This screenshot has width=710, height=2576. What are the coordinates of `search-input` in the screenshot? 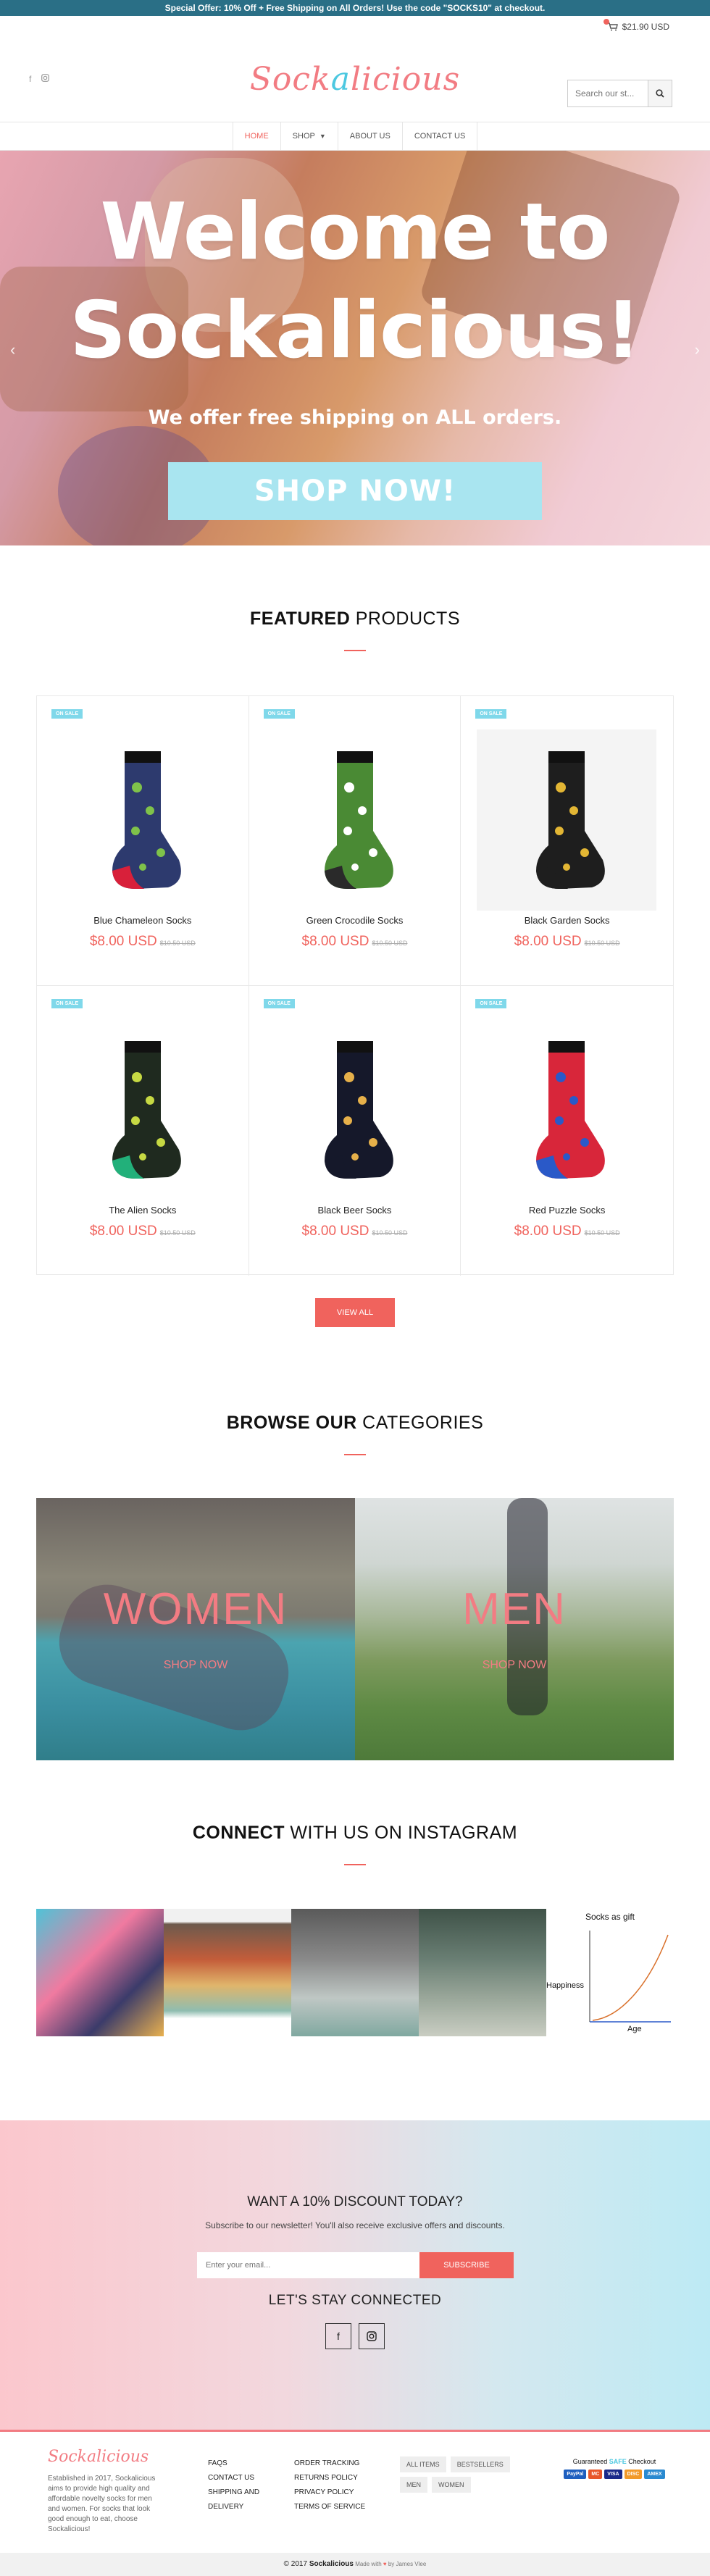 It's located at (608, 93).